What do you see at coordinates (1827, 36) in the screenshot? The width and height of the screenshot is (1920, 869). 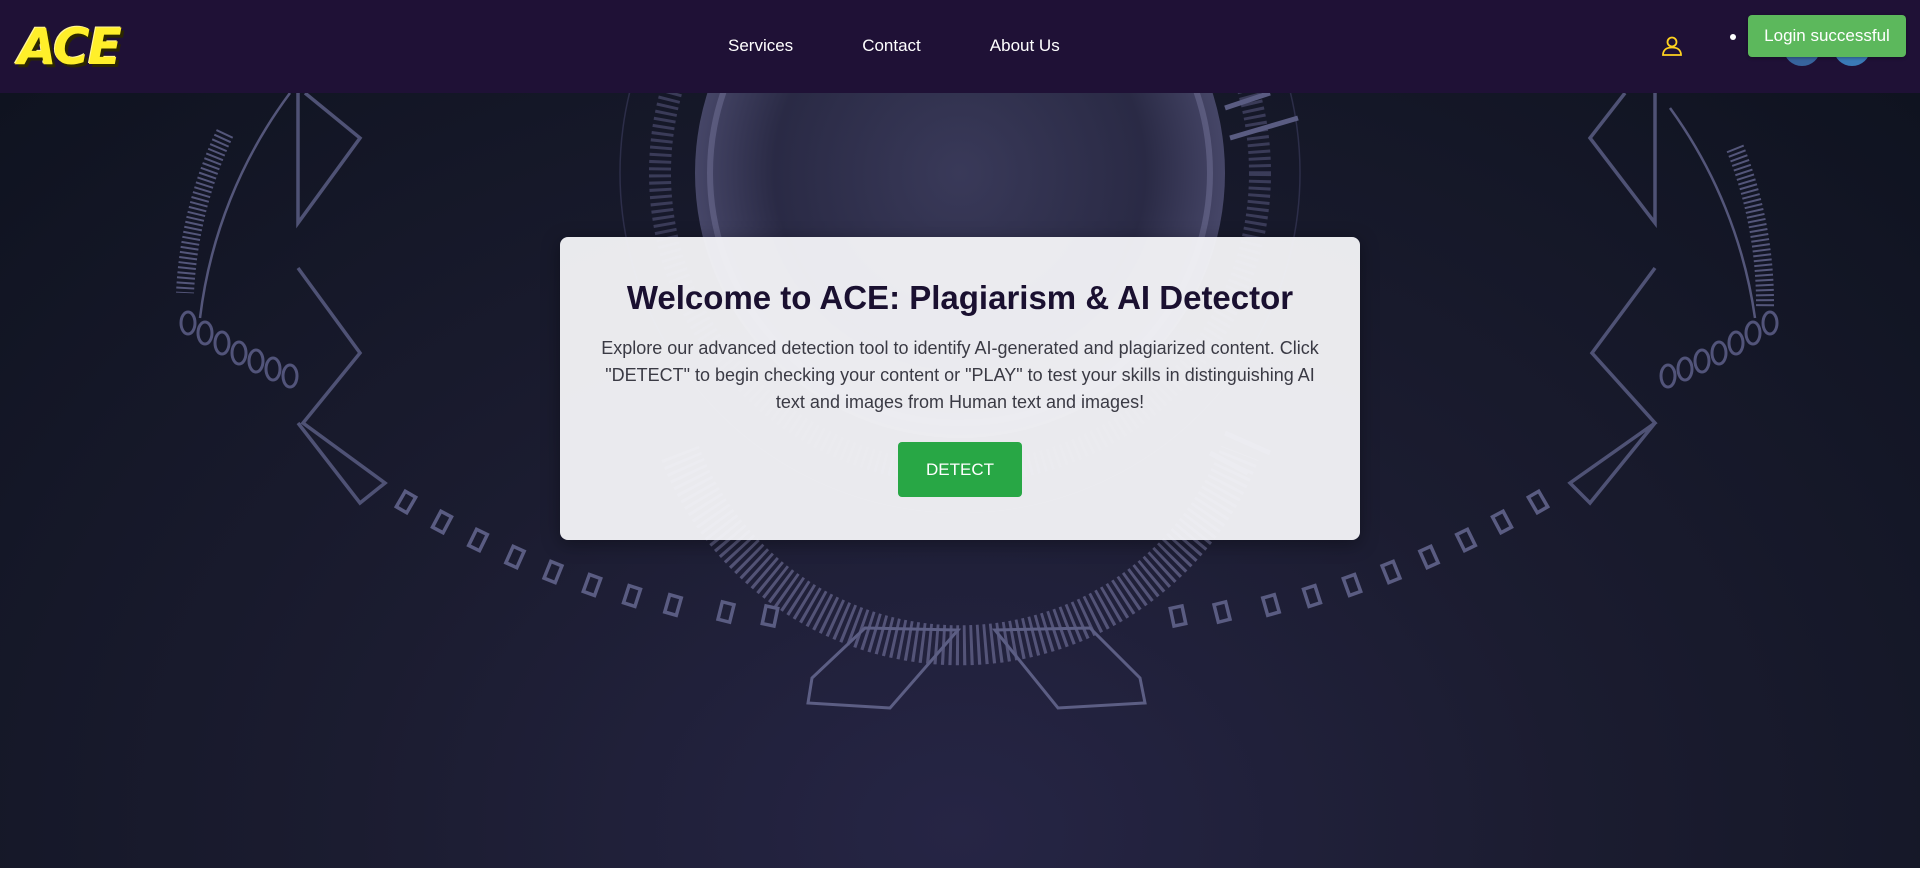 I see `login-success-toast: Login successful` at bounding box center [1827, 36].